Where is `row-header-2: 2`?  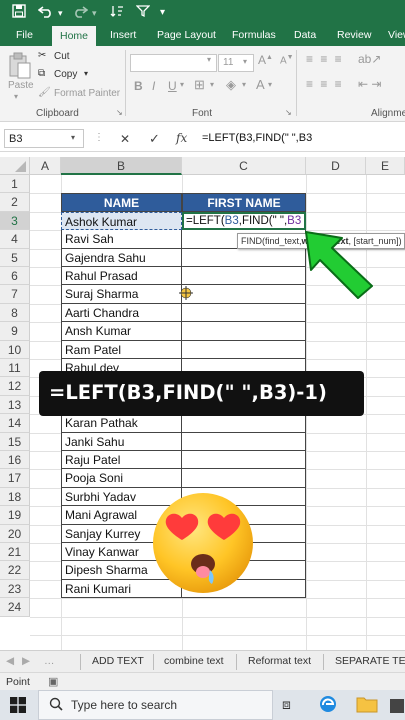
row-header-2: 2 is located at coordinates (15, 202).